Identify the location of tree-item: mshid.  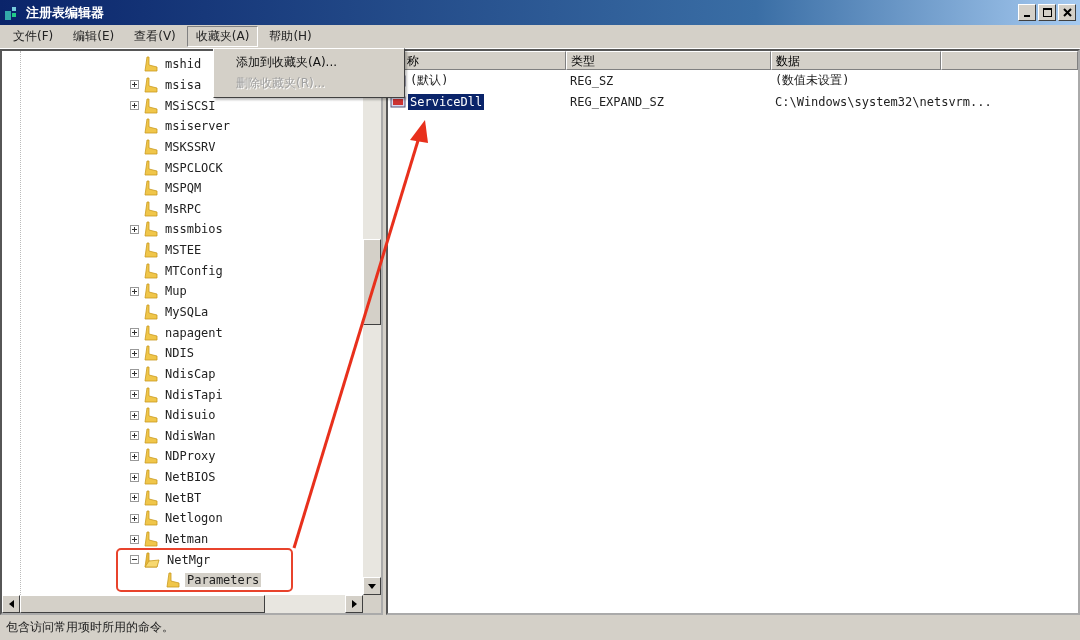
(183, 64).